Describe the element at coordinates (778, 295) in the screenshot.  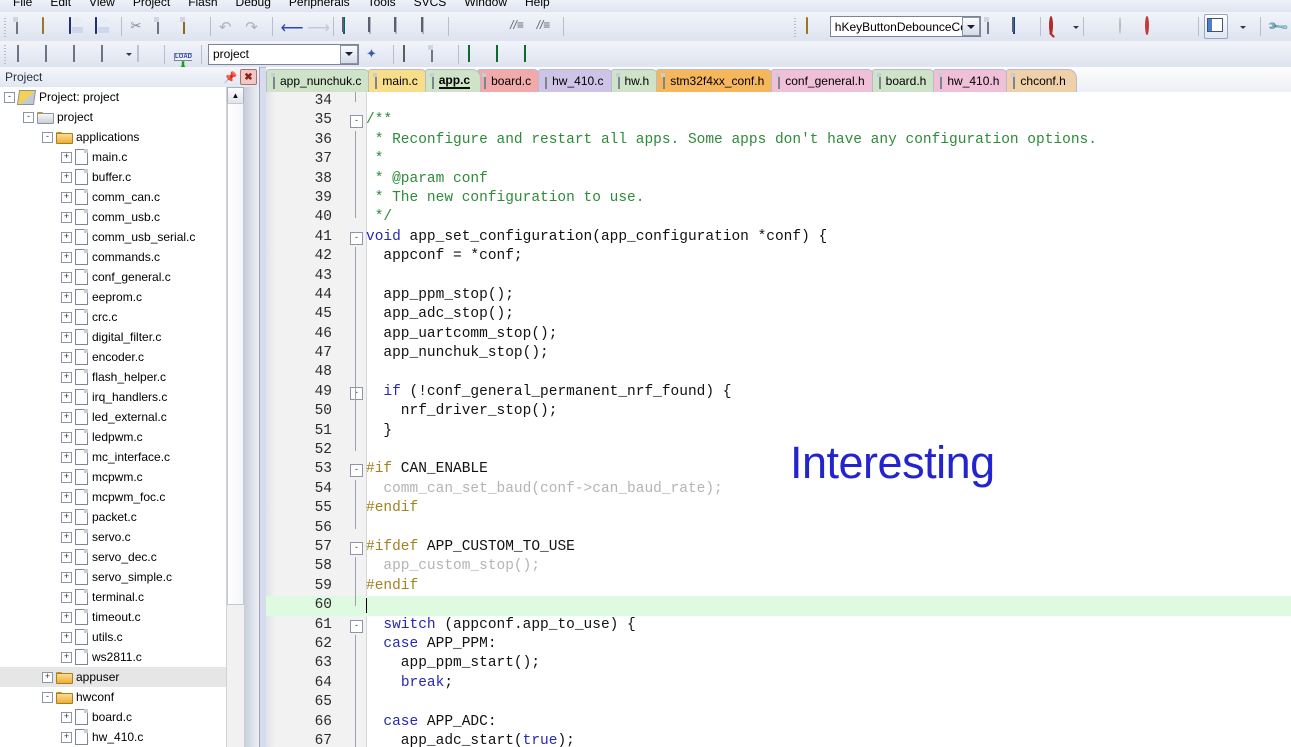
I see `code-line: 44 app_ppm_stop();` at that location.